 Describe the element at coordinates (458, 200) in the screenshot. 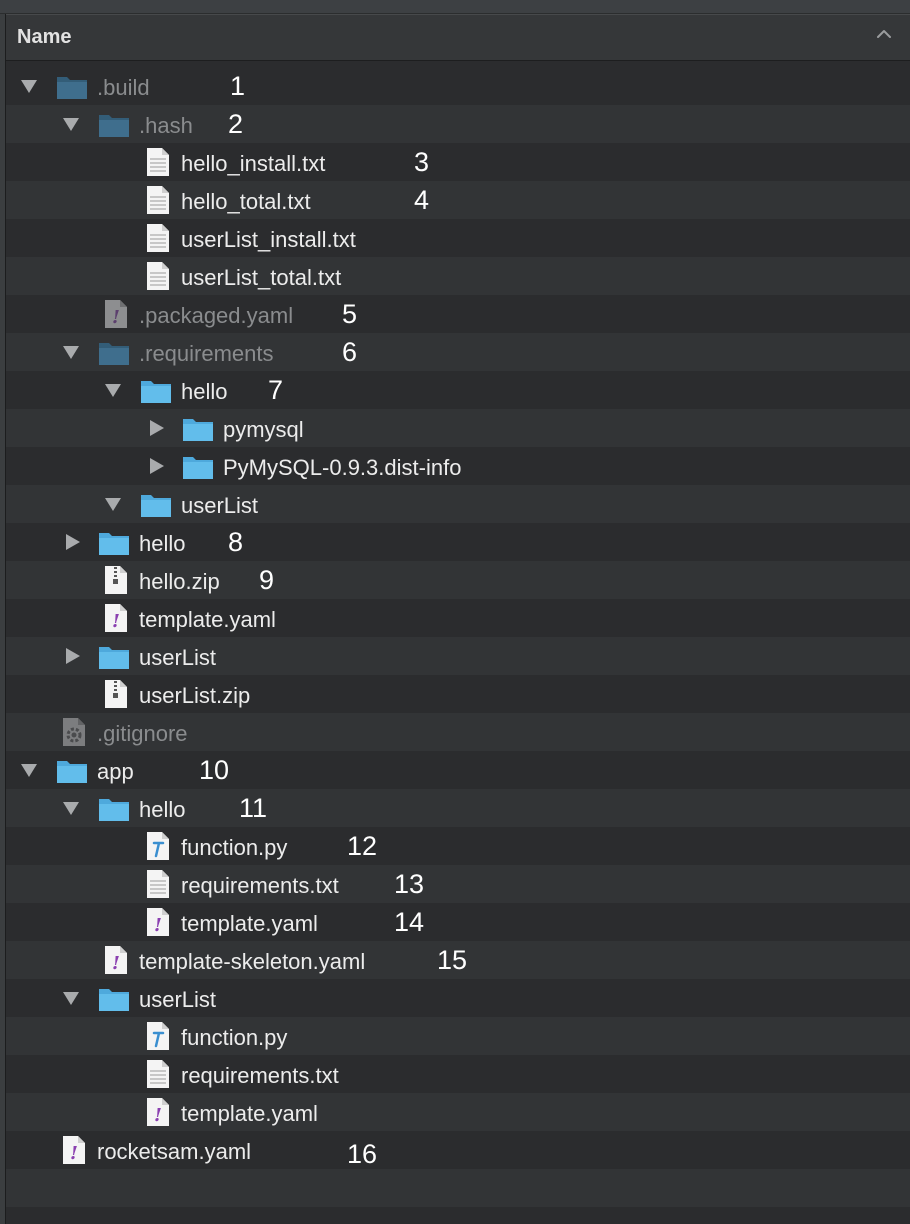

I see `tree-row-hello-total: hello_total.txt 4` at that location.